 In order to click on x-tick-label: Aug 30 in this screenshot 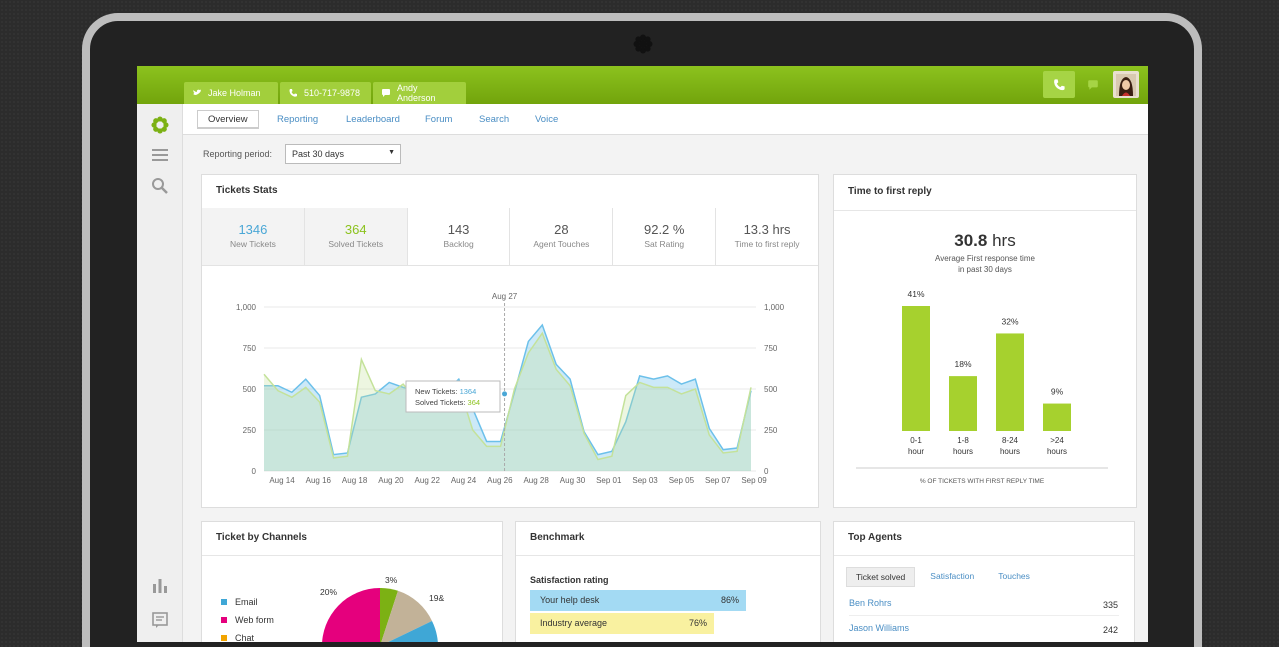, I will do `click(573, 480)`.